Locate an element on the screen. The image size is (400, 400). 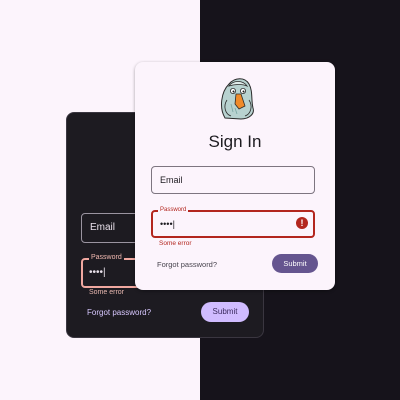
error-icon: ! is located at coordinates (302, 223).